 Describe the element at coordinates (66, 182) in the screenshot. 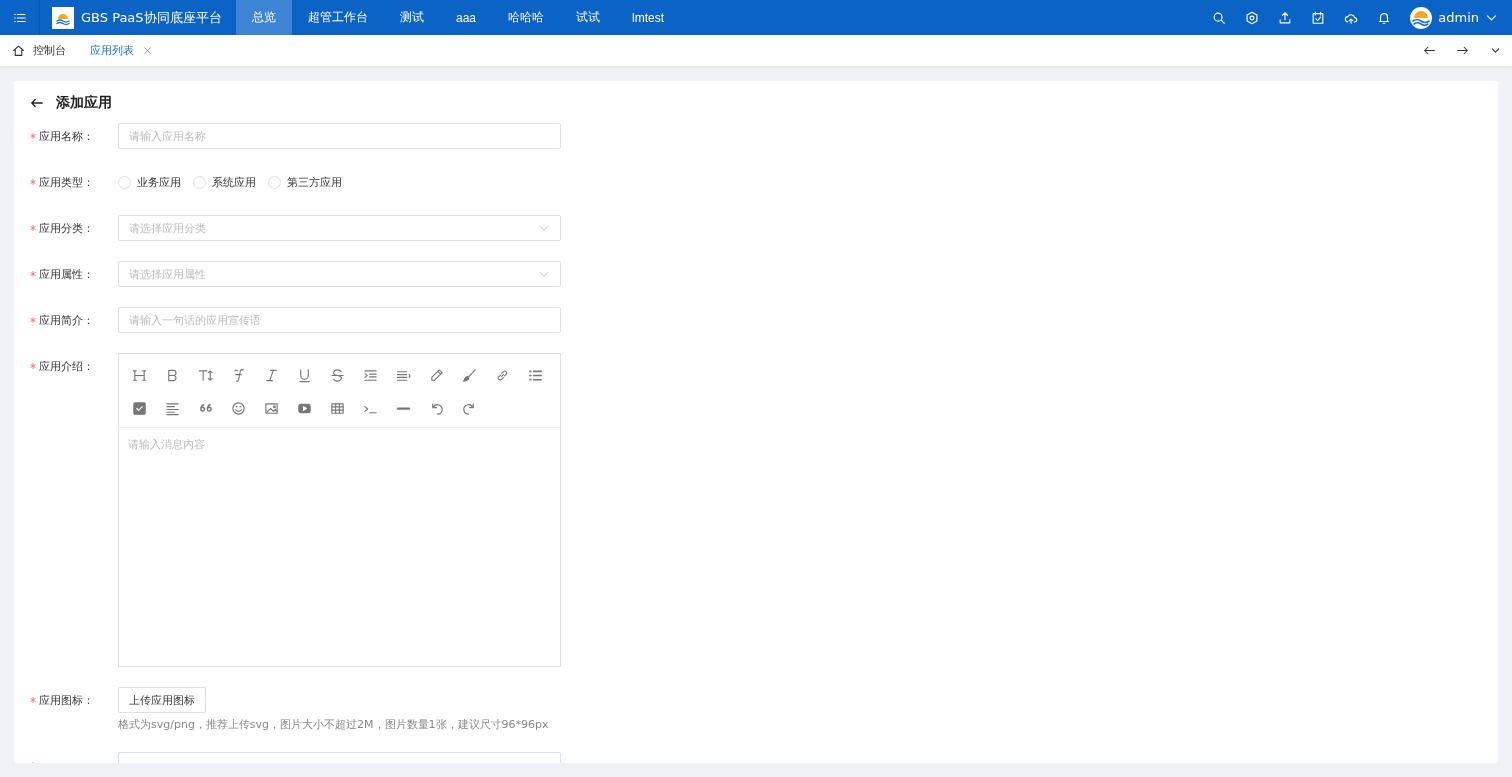

I see `field-label: 应用类型：` at that location.